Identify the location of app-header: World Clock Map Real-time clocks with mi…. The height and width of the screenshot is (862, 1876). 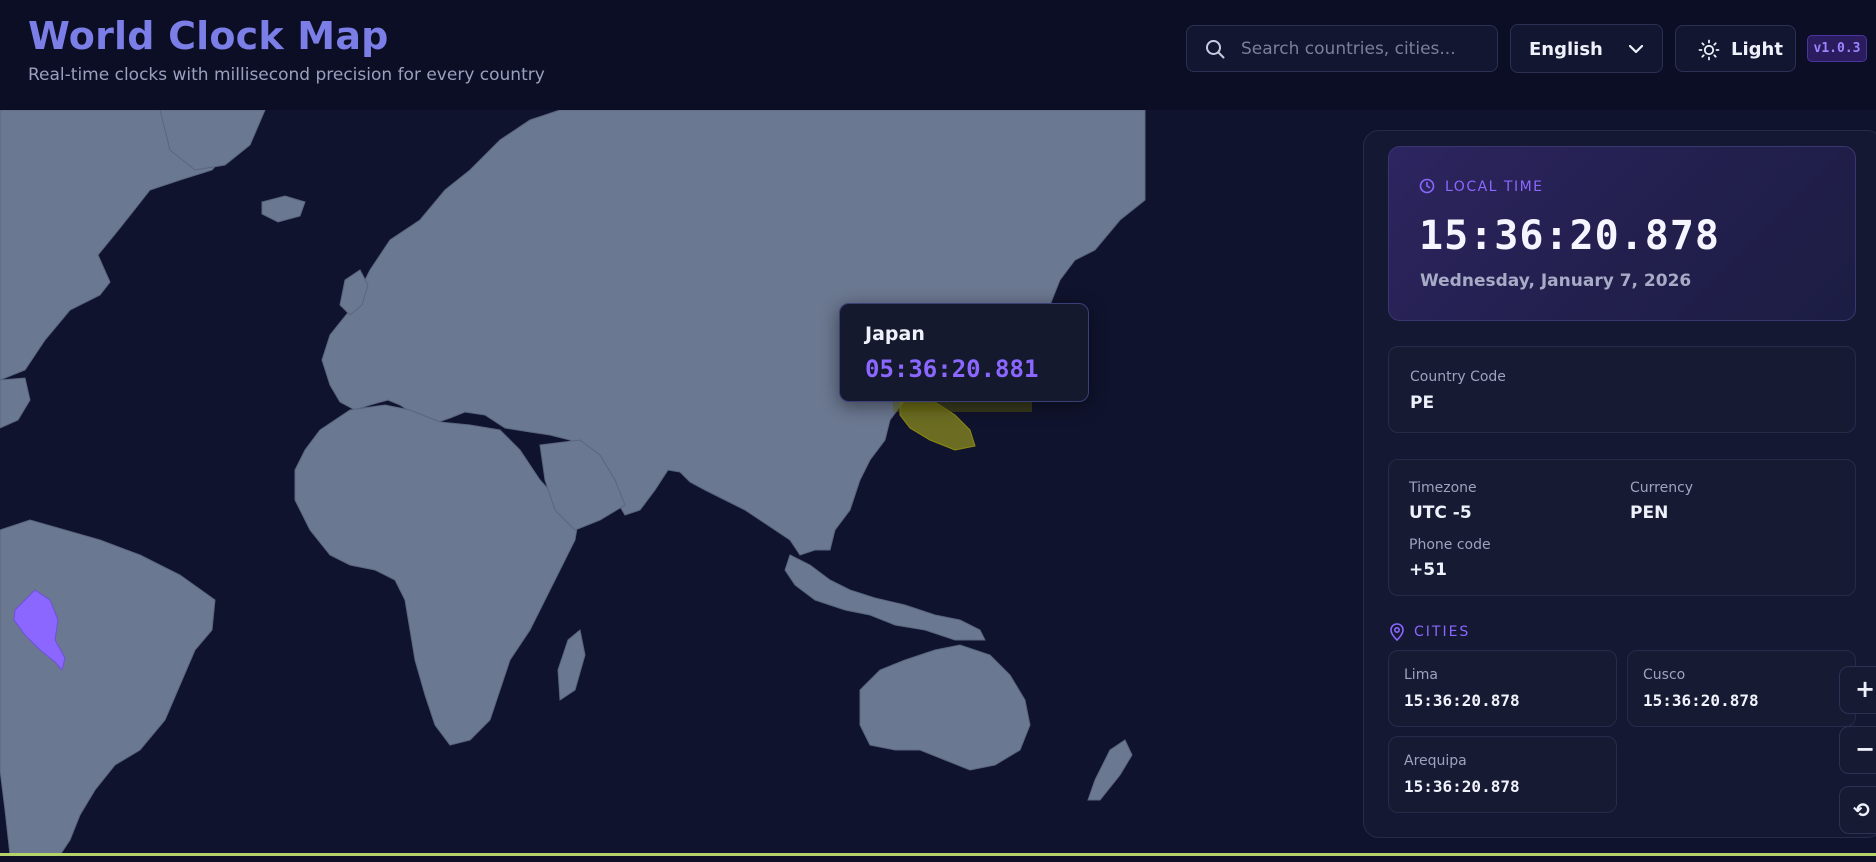
(938, 55).